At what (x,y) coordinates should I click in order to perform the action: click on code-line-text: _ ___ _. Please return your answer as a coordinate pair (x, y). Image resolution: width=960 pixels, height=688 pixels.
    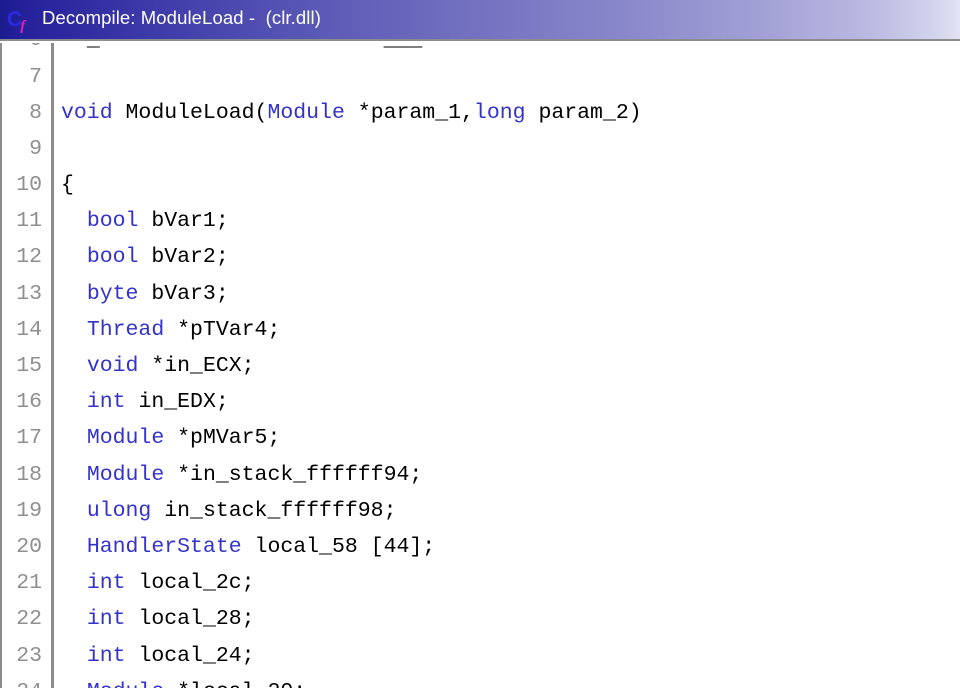
    Looking at the image, I should click on (507, 47).